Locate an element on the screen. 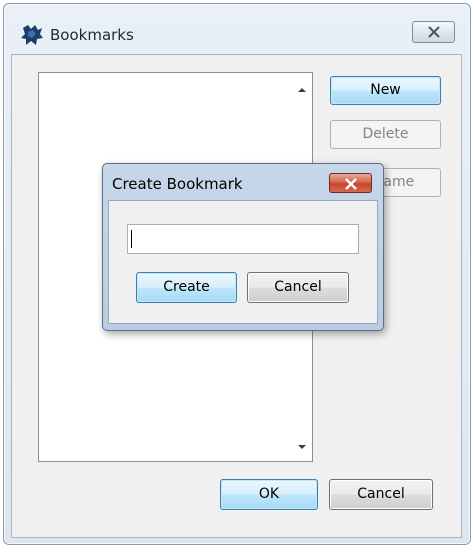  delete-button: Delete is located at coordinates (385, 134).